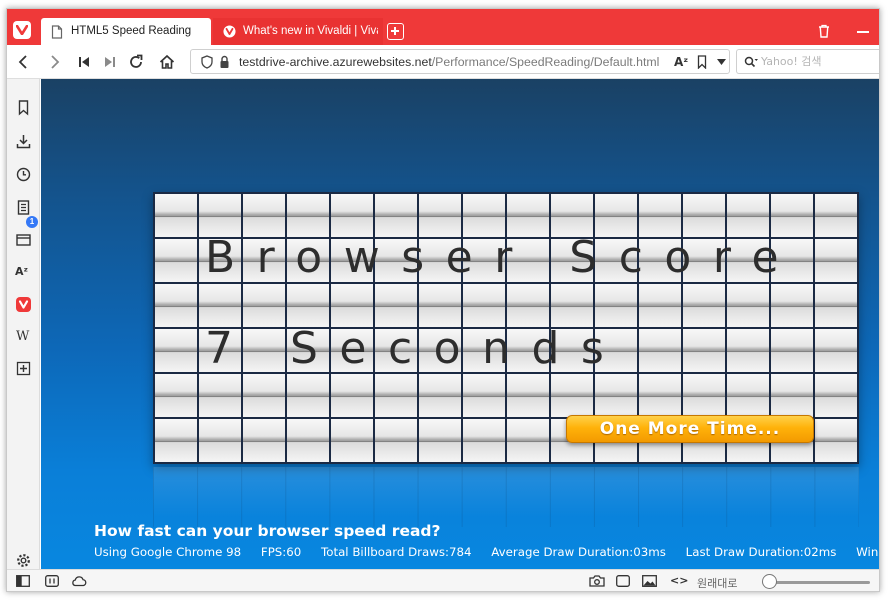 This screenshot has height=600, width=891. Describe the element at coordinates (816, 61) in the screenshot. I see `search-input` at that location.